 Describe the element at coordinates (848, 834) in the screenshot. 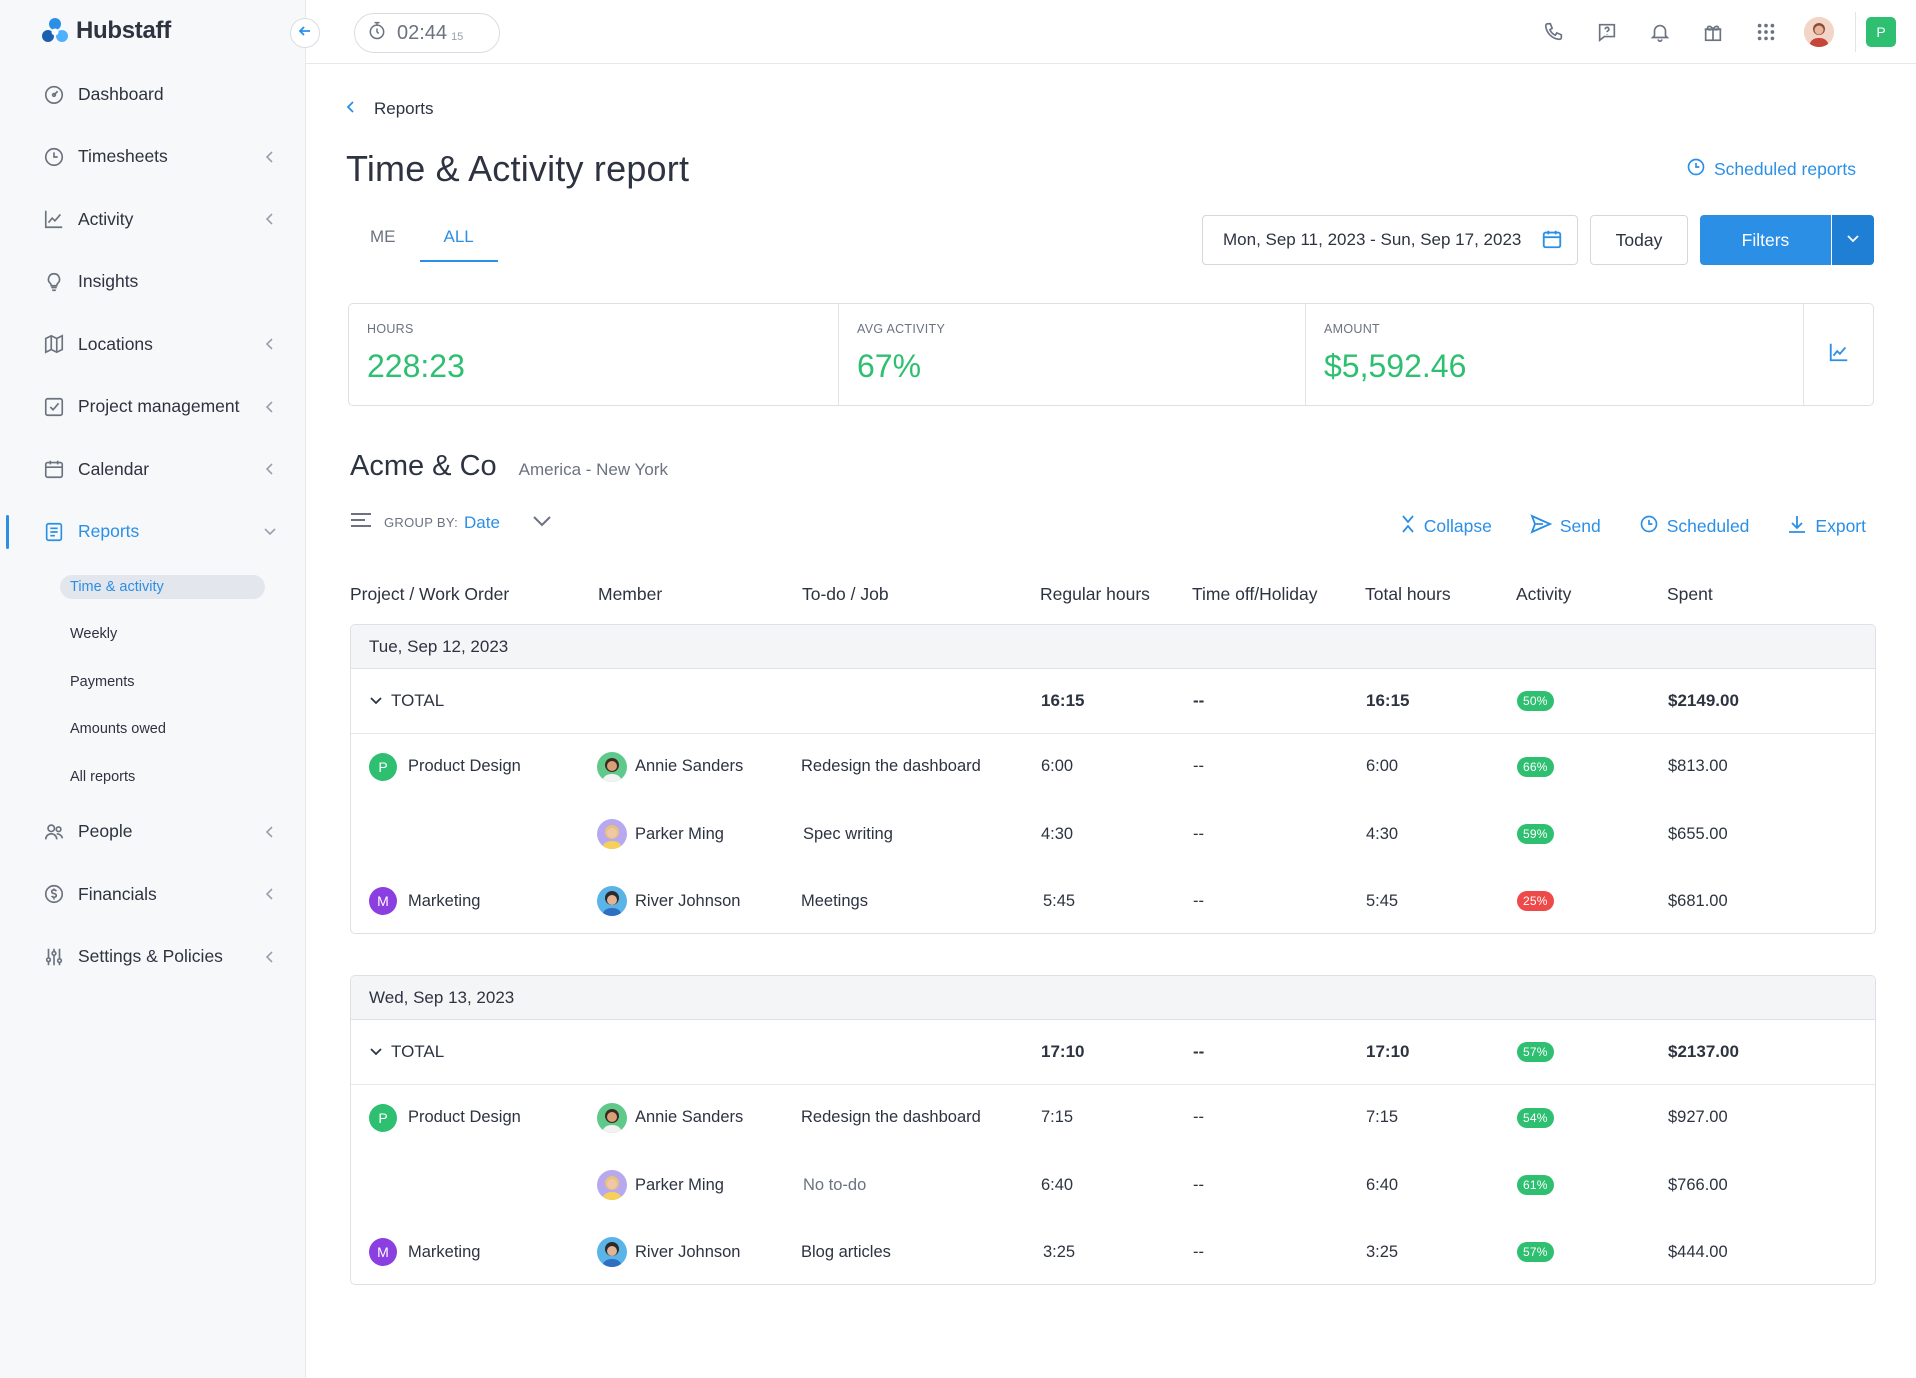

I see `todo-cell: Spec writing` at that location.